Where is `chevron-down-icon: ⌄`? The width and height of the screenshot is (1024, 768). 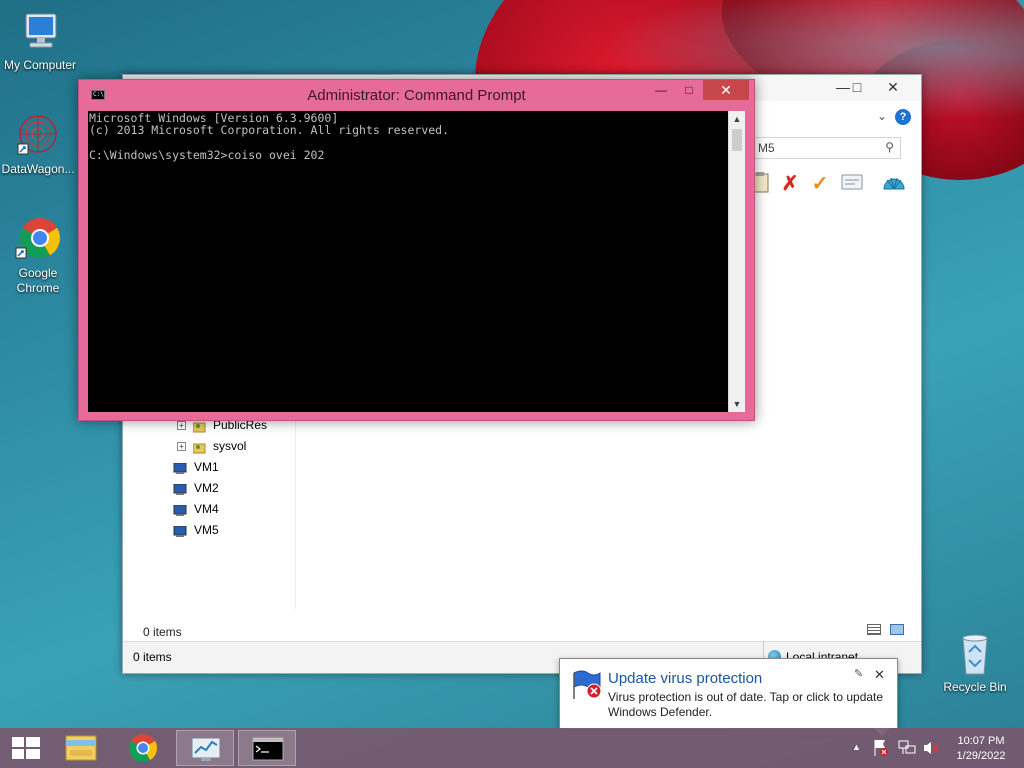
chevron-down-icon: ⌄ is located at coordinates (882, 116).